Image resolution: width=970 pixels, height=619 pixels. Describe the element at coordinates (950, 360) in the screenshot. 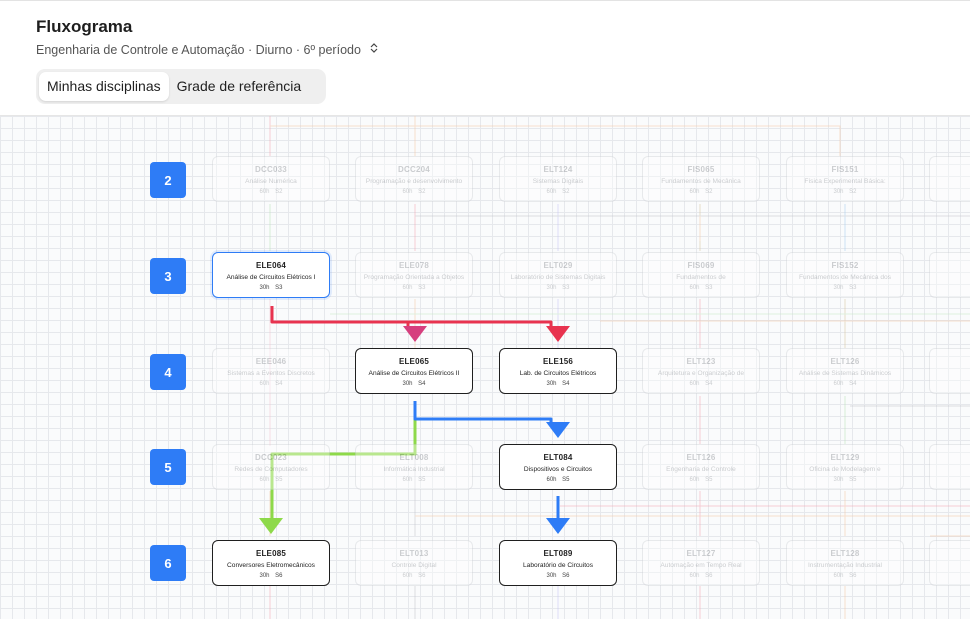

I see `course-name: Funda` at that location.